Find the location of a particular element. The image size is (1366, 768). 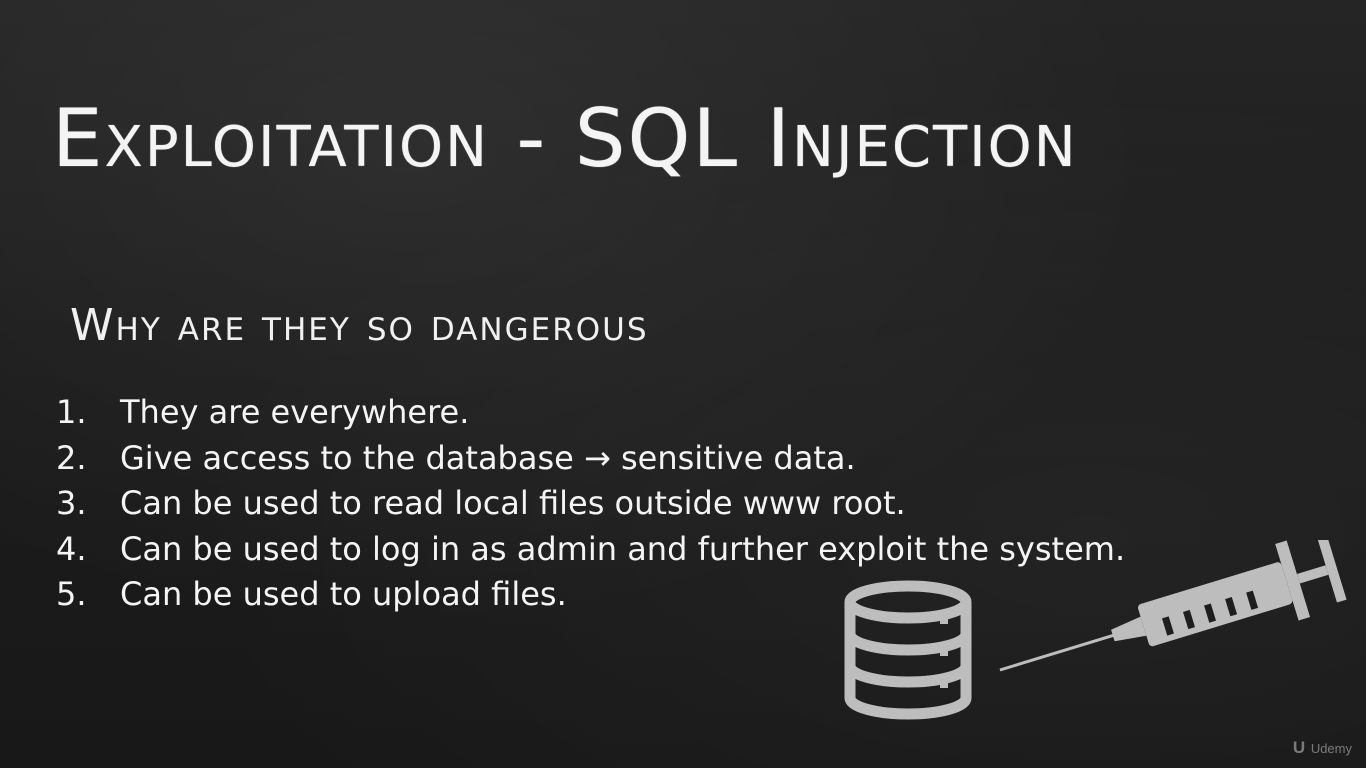

list-item-number: 1. is located at coordinates (71, 412).